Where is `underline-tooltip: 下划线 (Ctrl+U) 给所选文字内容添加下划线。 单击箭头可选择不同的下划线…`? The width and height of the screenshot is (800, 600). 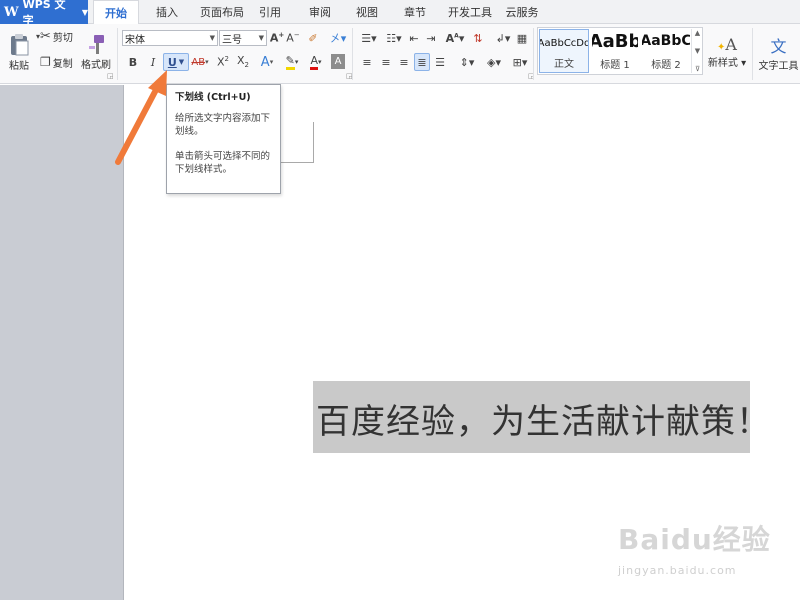 underline-tooltip: 下划线 (Ctrl+U) 给所选文字内容添加下划线。 单击箭头可选择不同的下划线… is located at coordinates (223, 139).